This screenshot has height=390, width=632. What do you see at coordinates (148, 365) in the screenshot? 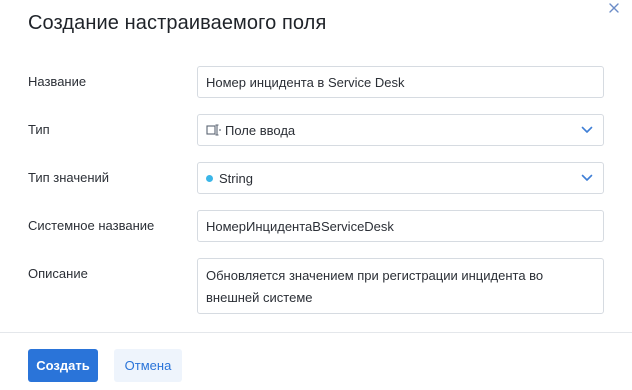
I see `cancel-button: Отмена` at bounding box center [148, 365].